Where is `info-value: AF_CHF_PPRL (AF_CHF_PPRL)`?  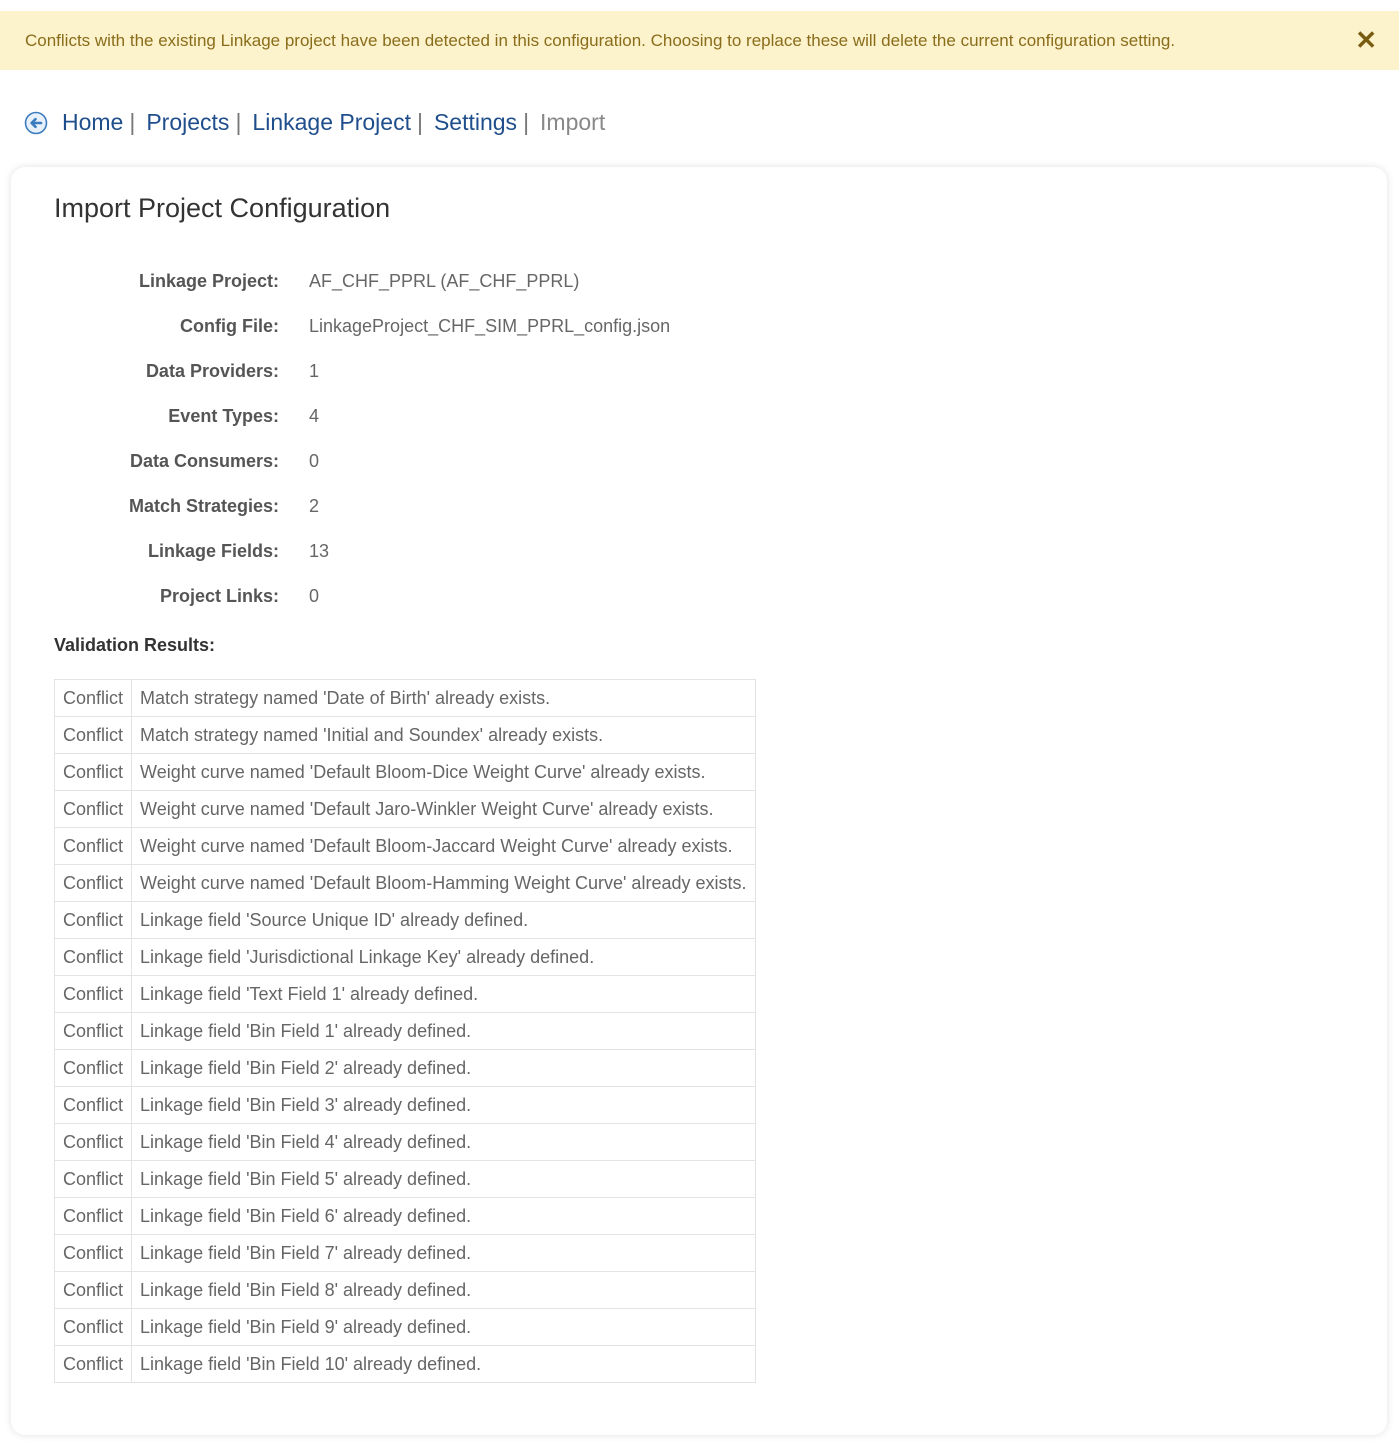
info-value: AF_CHF_PPRL (AF_CHF_PPRL) is located at coordinates (444, 281).